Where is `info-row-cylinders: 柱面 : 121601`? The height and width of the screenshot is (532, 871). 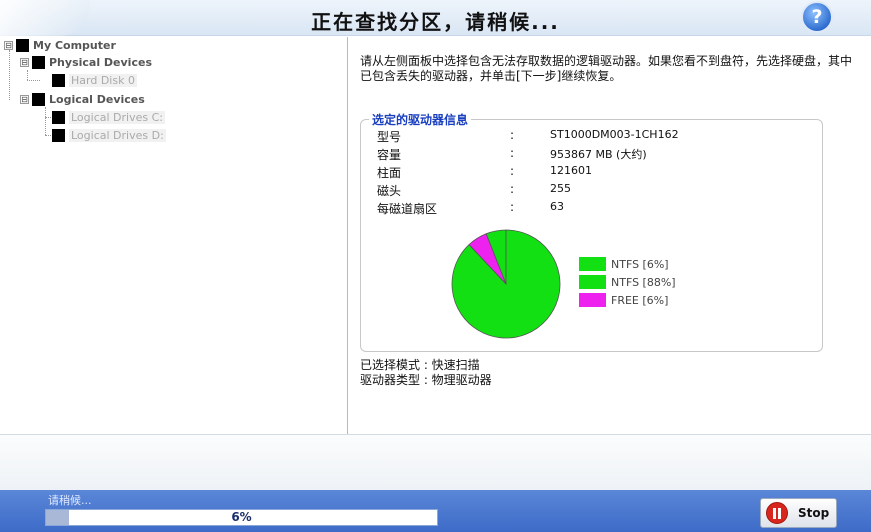 info-row-cylinders: 柱面 : 121601 is located at coordinates (484, 173).